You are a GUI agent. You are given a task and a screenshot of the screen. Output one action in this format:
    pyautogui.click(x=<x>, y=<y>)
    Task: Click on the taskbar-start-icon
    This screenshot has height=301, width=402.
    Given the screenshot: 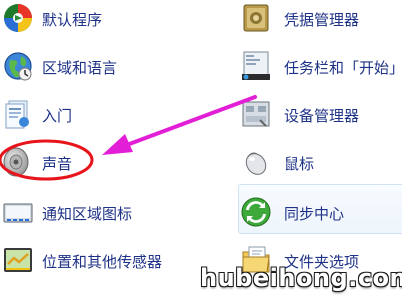 What is the action you would take?
    pyautogui.click(x=256, y=66)
    